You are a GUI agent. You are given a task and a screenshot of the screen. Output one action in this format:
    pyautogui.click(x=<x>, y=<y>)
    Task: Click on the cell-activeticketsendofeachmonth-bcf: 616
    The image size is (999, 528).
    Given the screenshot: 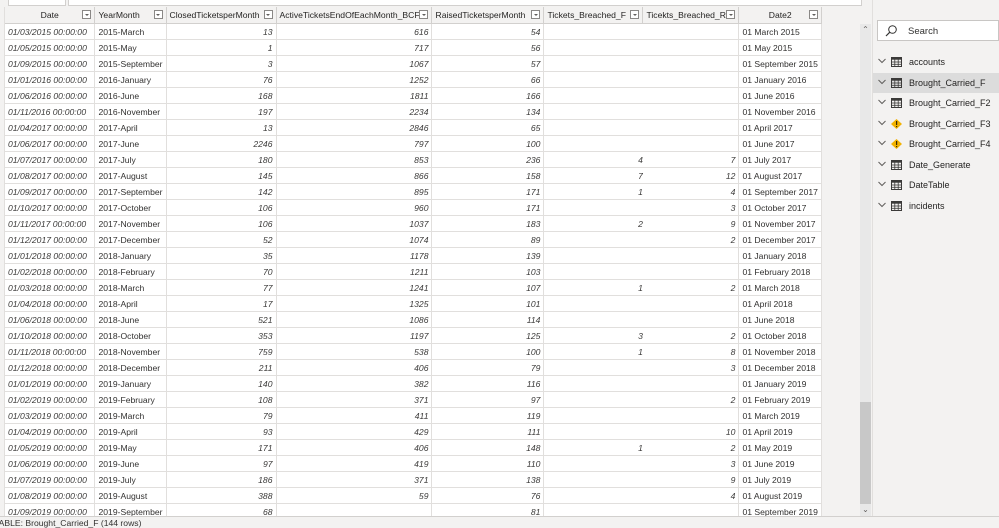 What is the action you would take?
    pyautogui.click(x=354, y=31)
    